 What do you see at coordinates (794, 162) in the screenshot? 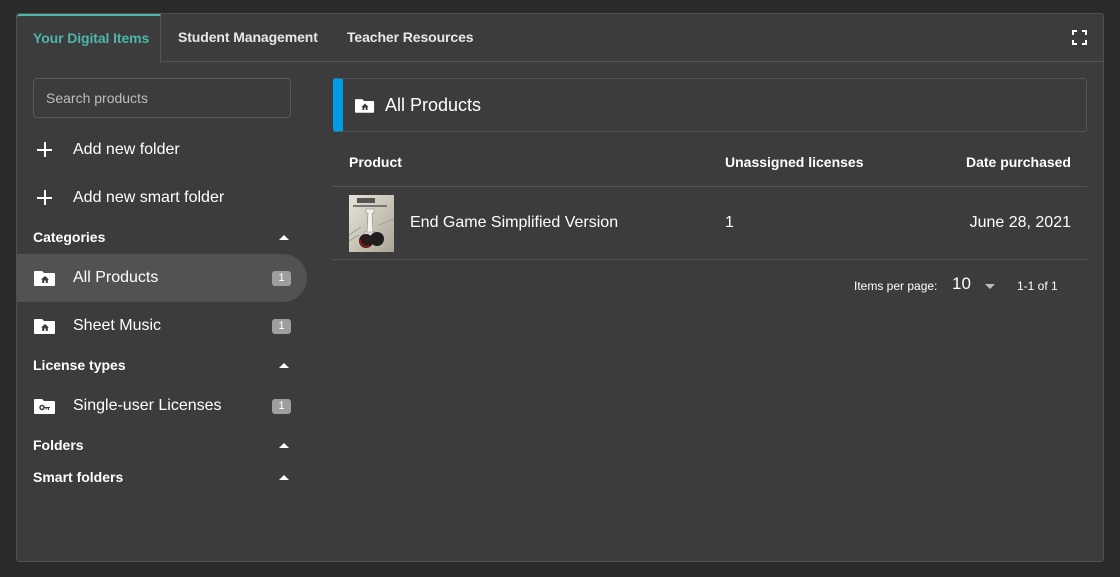
I see `column-header-unassigned-licenses: Unassigned licenses` at bounding box center [794, 162].